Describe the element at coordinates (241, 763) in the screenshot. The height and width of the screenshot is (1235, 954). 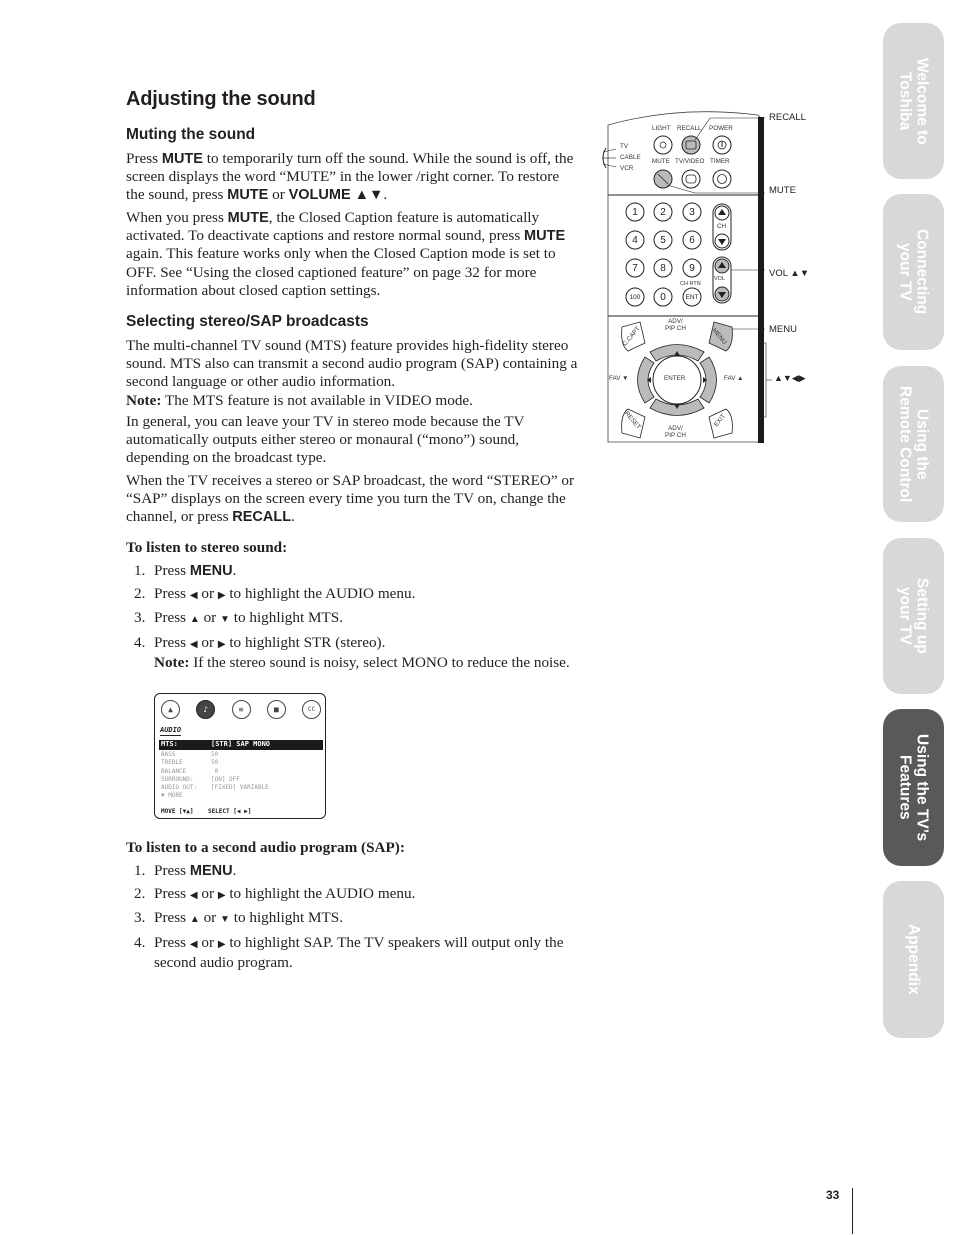
I see `osd-row-treble: TREBLE 50` at that location.